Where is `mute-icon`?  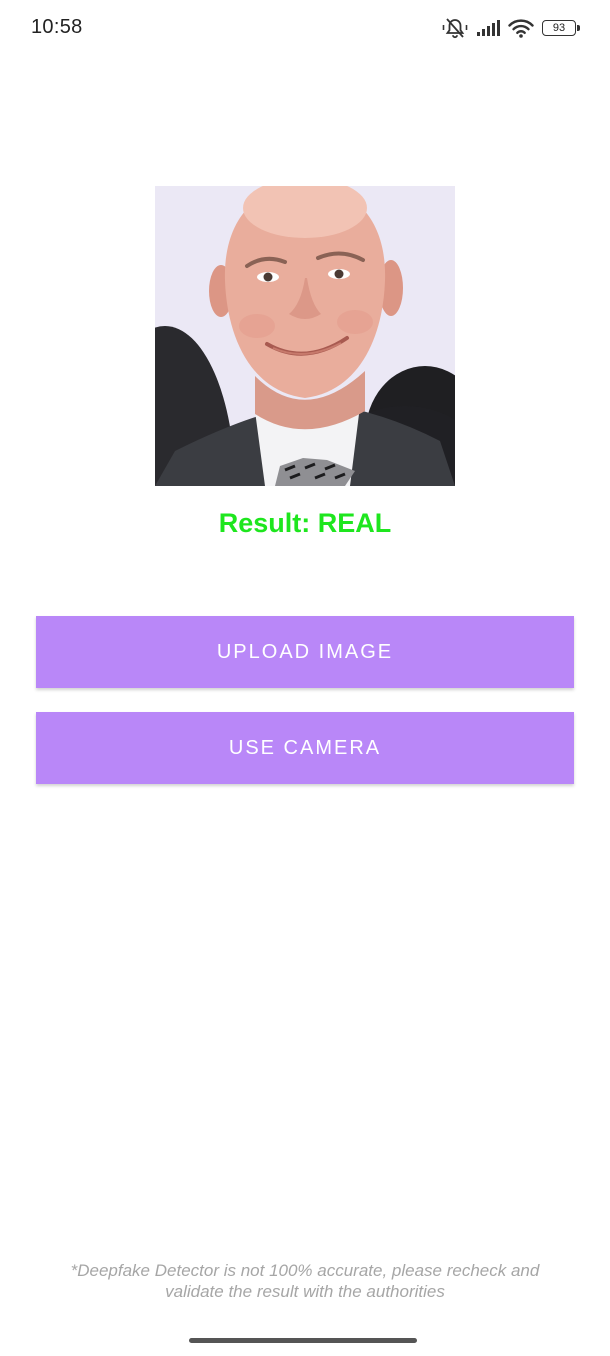
mute-icon is located at coordinates (455, 28).